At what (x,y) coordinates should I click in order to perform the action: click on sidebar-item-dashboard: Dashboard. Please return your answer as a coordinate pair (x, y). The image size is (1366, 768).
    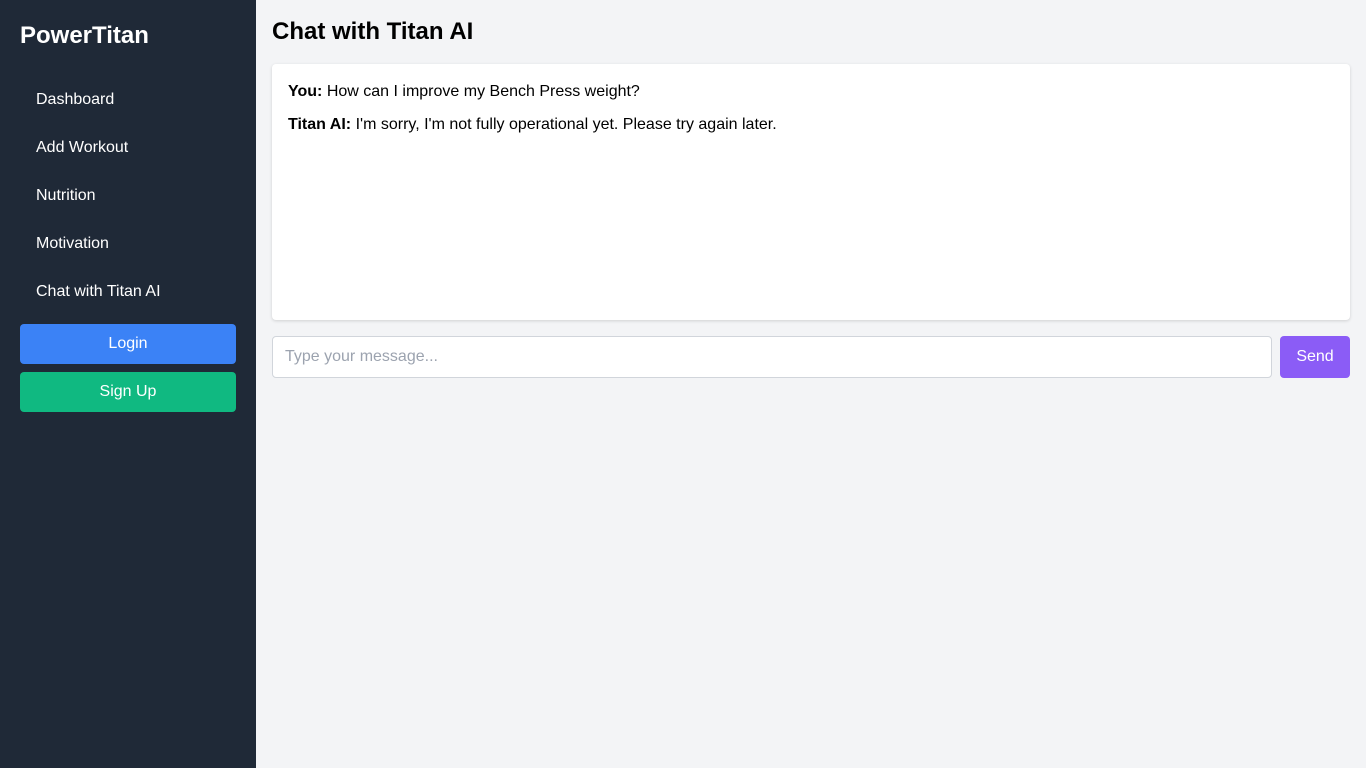
    Looking at the image, I should click on (128, 112).